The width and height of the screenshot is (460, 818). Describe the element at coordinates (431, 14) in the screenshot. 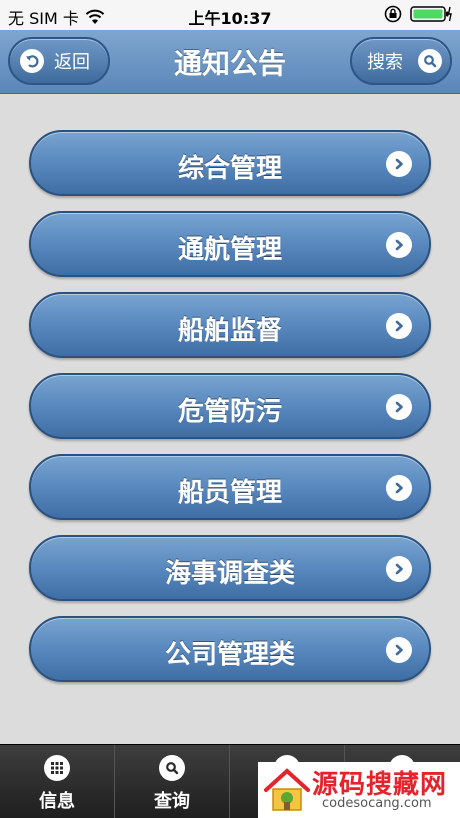

I see `battery-icon` at that location.